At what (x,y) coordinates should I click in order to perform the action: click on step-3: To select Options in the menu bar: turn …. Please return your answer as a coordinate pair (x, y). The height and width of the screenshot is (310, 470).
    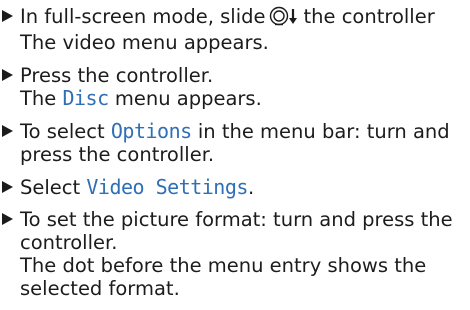
    Looking at the image, I should click on (235, 143).